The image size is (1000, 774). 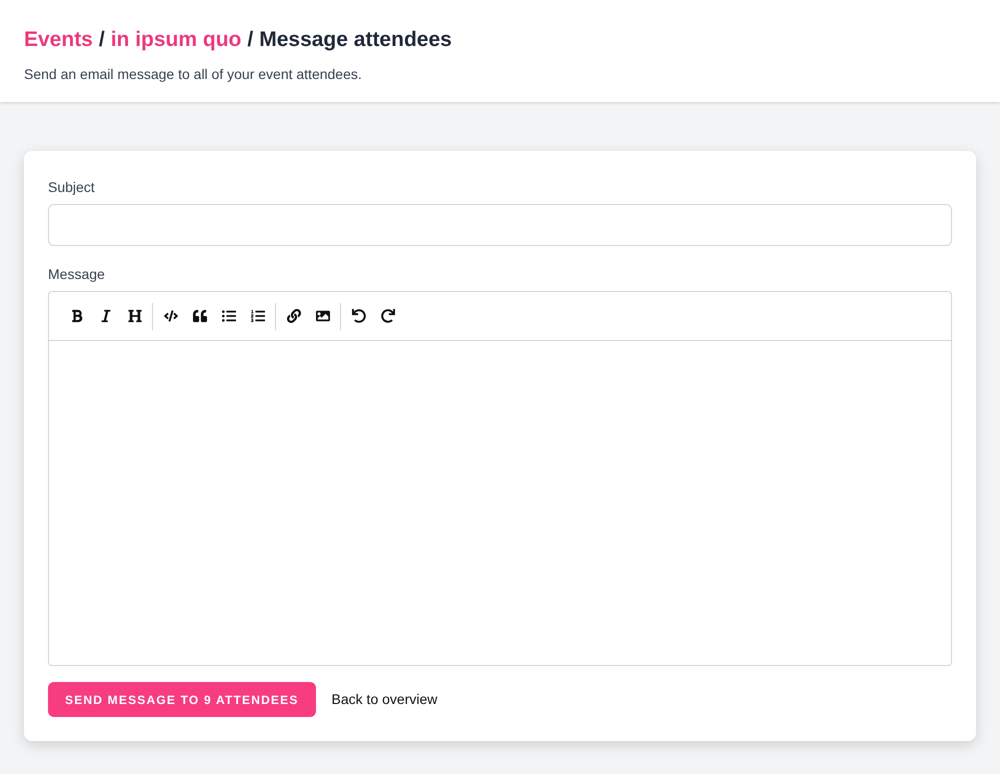 I want to click on message-label: Message, so click(x=77, y=274).